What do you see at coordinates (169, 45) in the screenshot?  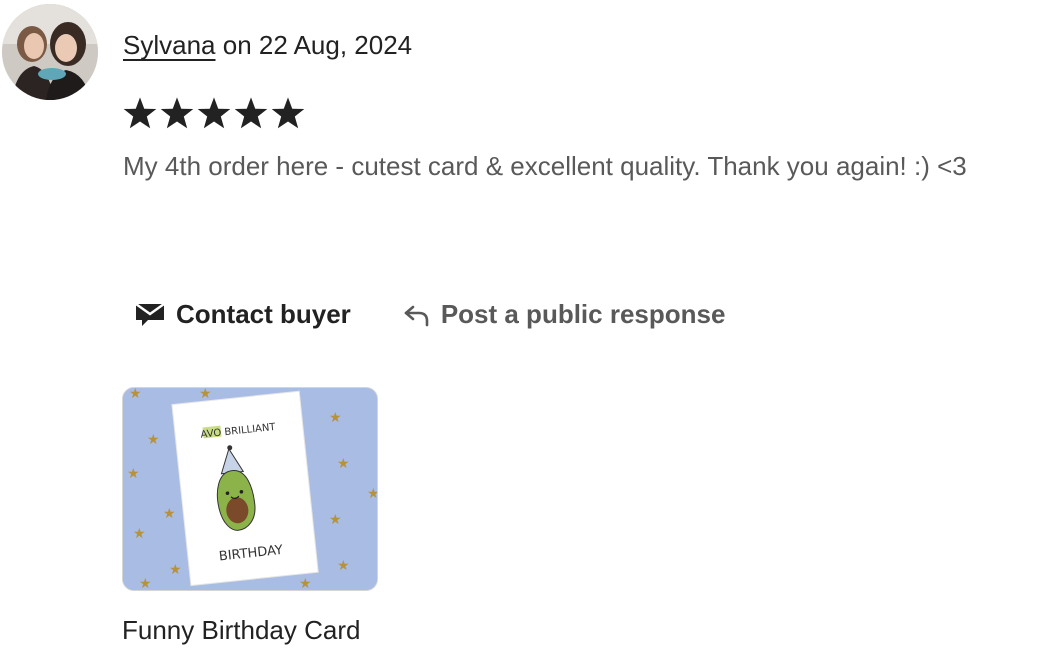 I see `reviewer-name-link: Sylvana` at bounding box center [169, 45].